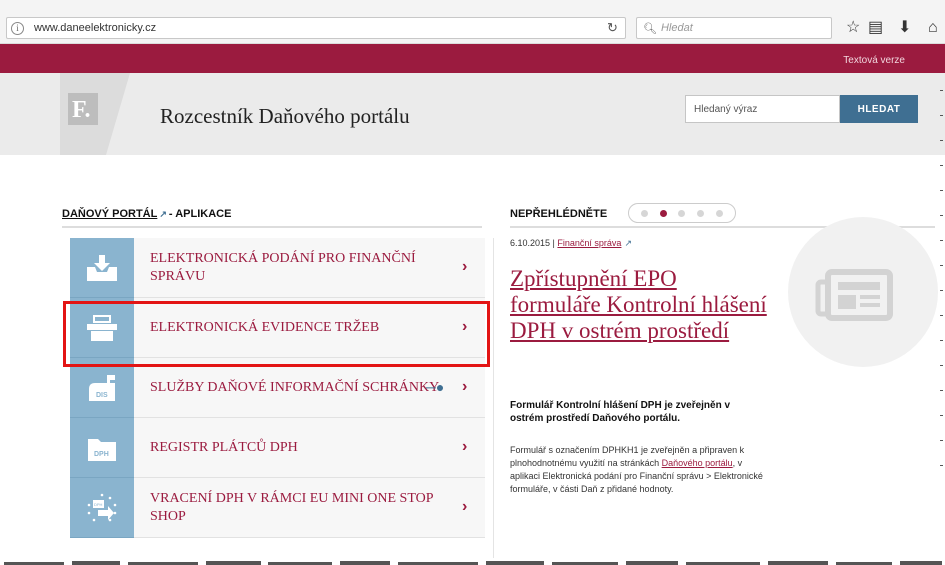 The width and height of the screenshot is (945, 565). I want to click on search-button: HLEDAT, so click(879, 109).